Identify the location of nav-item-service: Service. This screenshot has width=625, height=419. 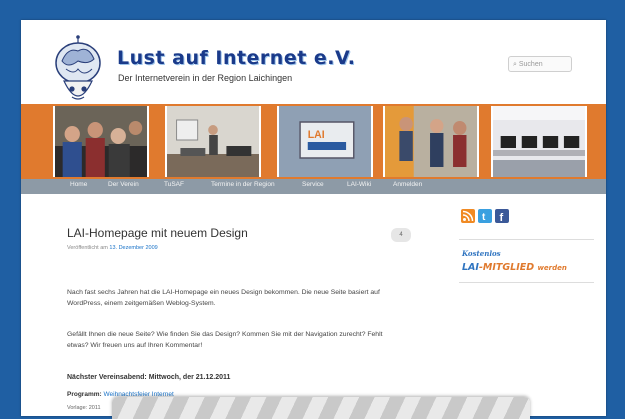
(313, 184).